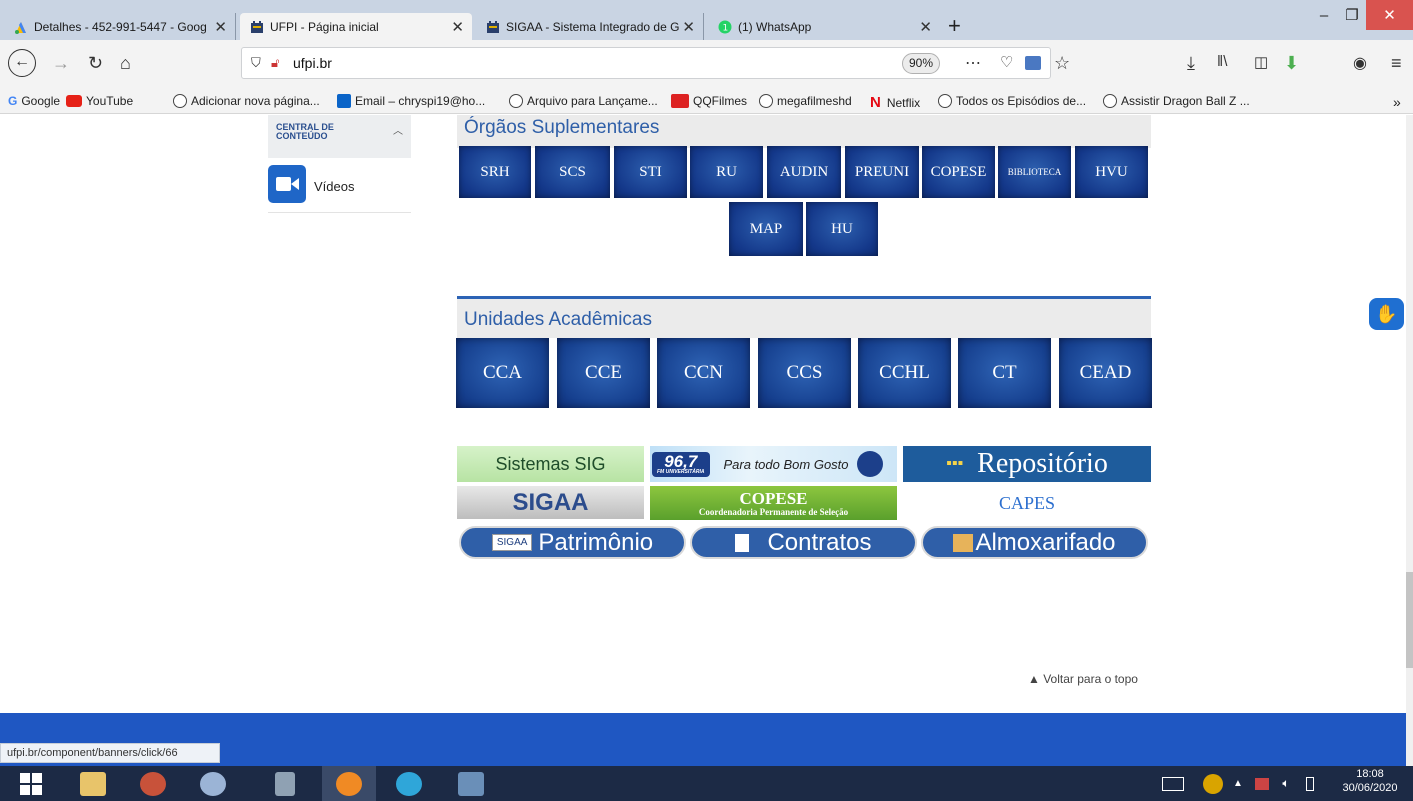 This screenshot has width=1413, height=801. I want to click on flag-icon, so click(1262, 783).